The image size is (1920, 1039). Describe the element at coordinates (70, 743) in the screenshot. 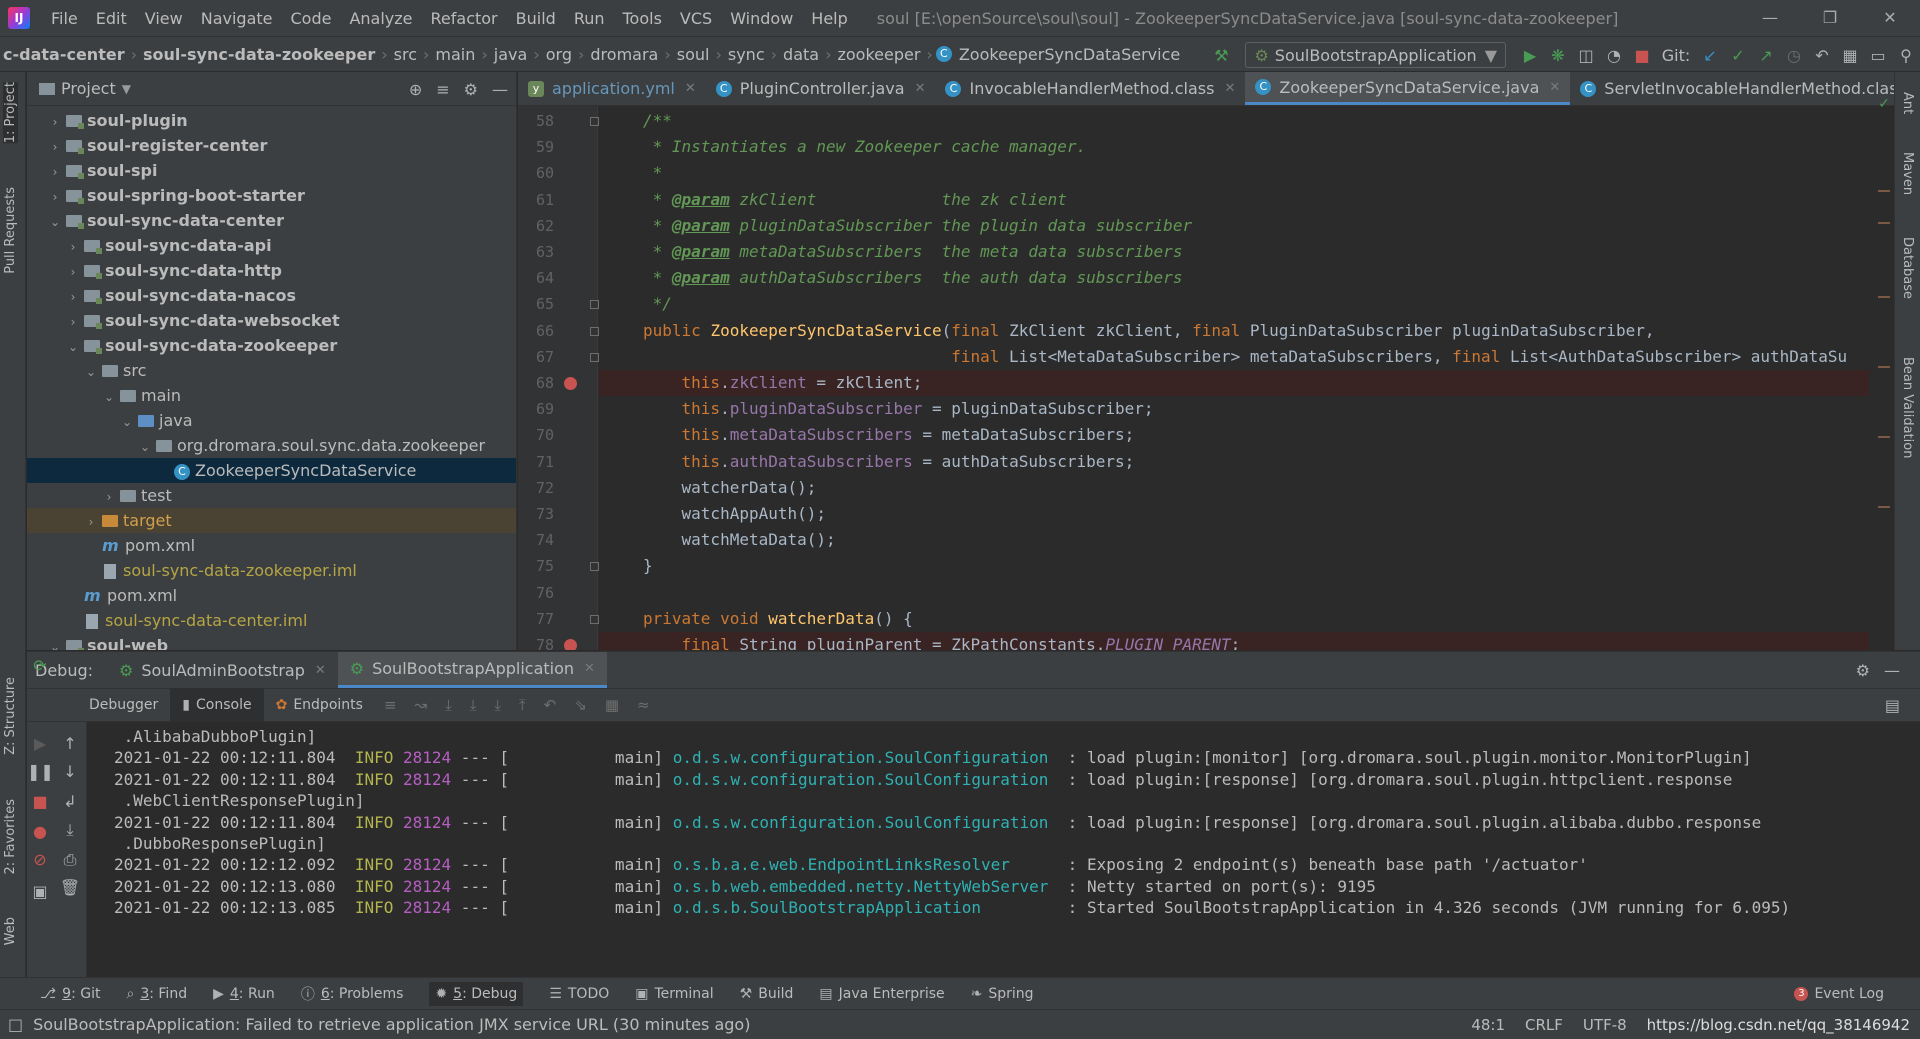

I see `scroll-up-icon: ↑` at that location.